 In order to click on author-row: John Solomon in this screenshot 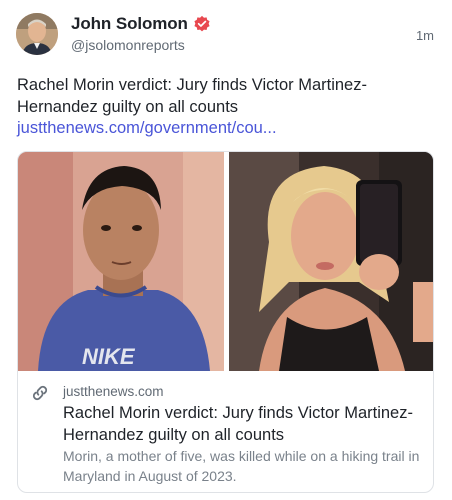, I will do `click(141, 24)`.